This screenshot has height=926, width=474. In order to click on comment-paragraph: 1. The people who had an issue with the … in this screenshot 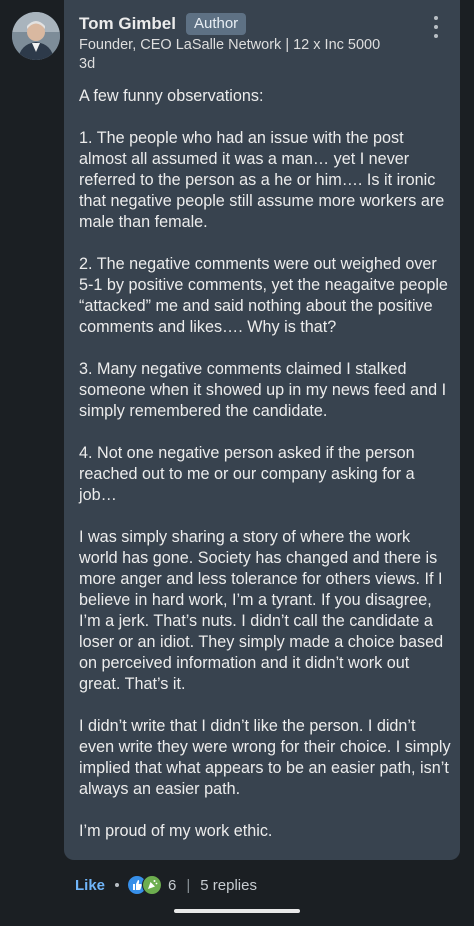, I will do `click(262, 180)`.